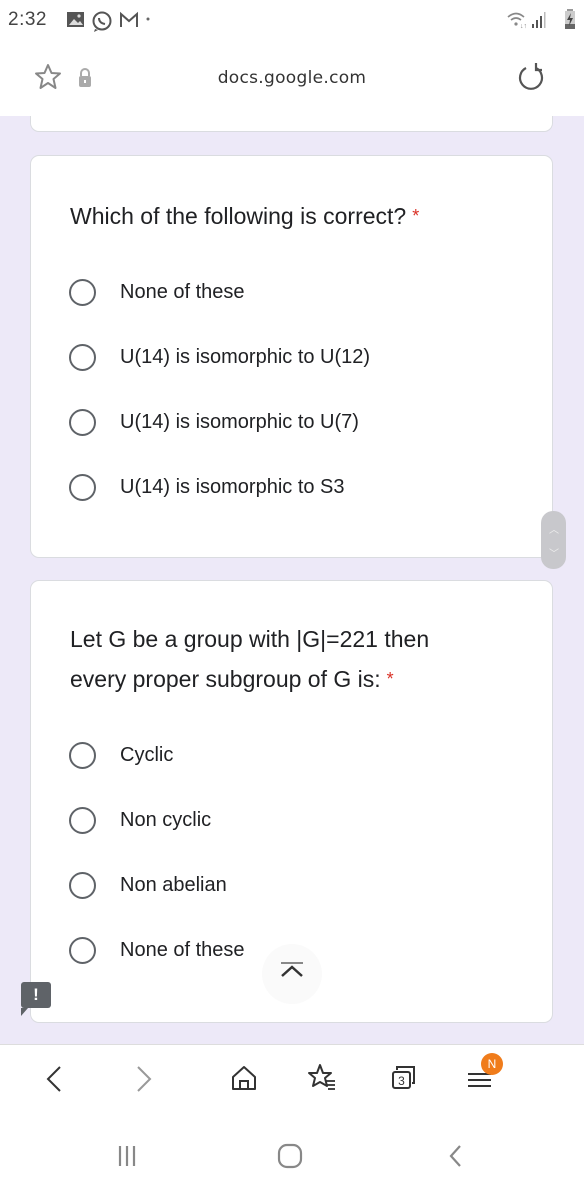 This screenshot has height=1200, width=584. I want to click on question-title: Which of the following is correct? *, so click(244, 216).